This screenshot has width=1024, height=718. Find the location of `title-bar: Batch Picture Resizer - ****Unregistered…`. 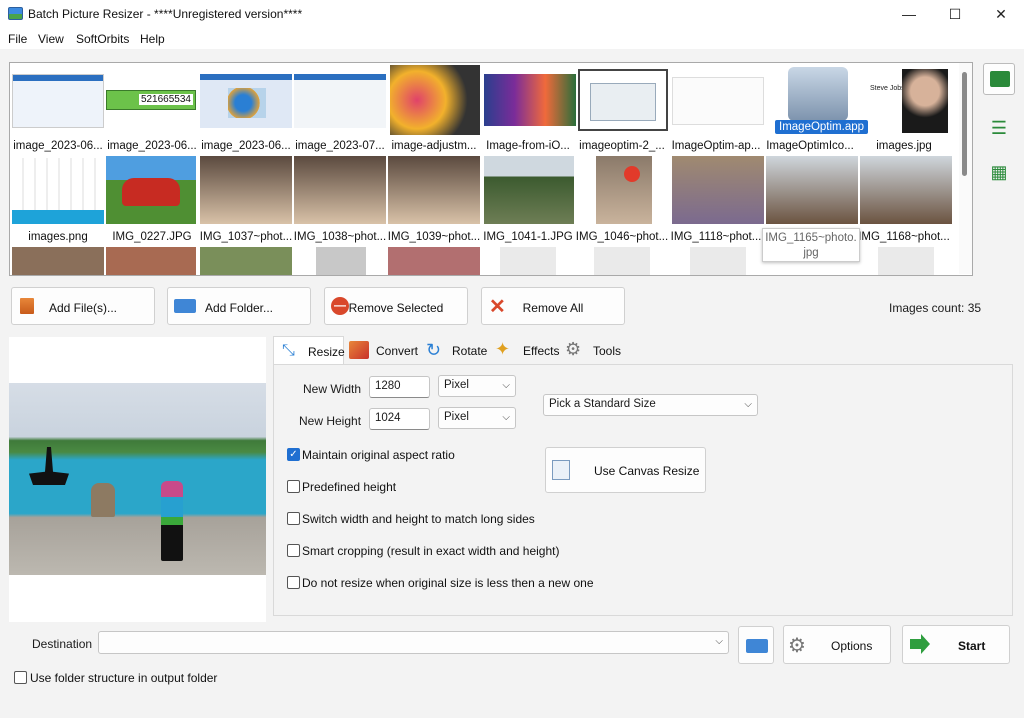

title-bar: Batch Picture Resizer - ****Unregistered… is located at coordinates (512, 14).